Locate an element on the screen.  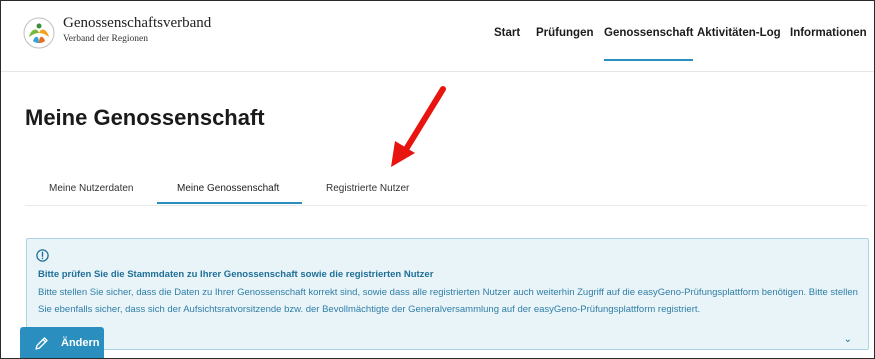
nav-pruefungen: Prüfungen is located at coordinates (565, 33).